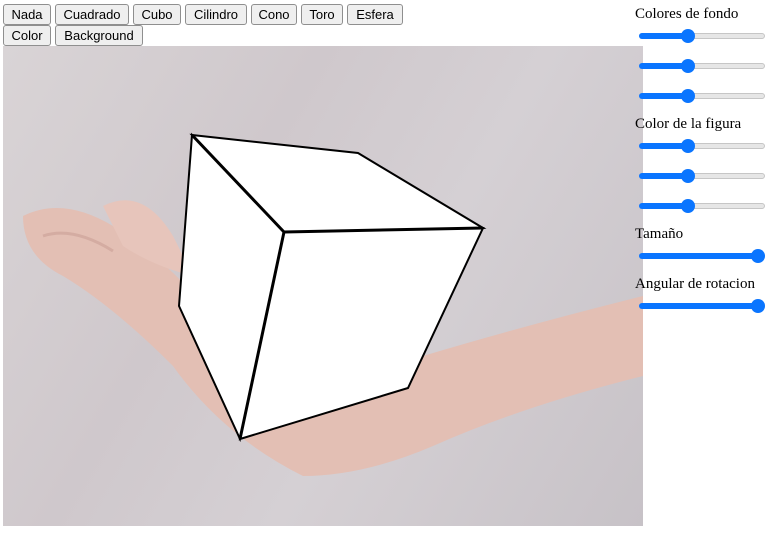 This screenshot has width=769, height=535. I want to click on bg-green-slider, so click(702, 66).